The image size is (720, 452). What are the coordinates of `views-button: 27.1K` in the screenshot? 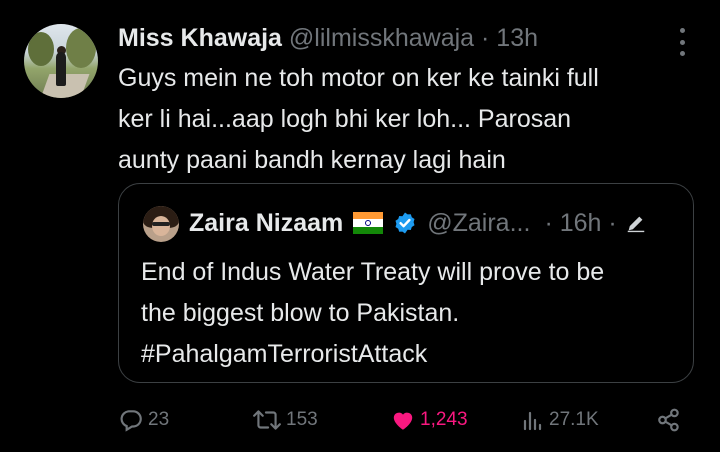 It's located at (560, 420).